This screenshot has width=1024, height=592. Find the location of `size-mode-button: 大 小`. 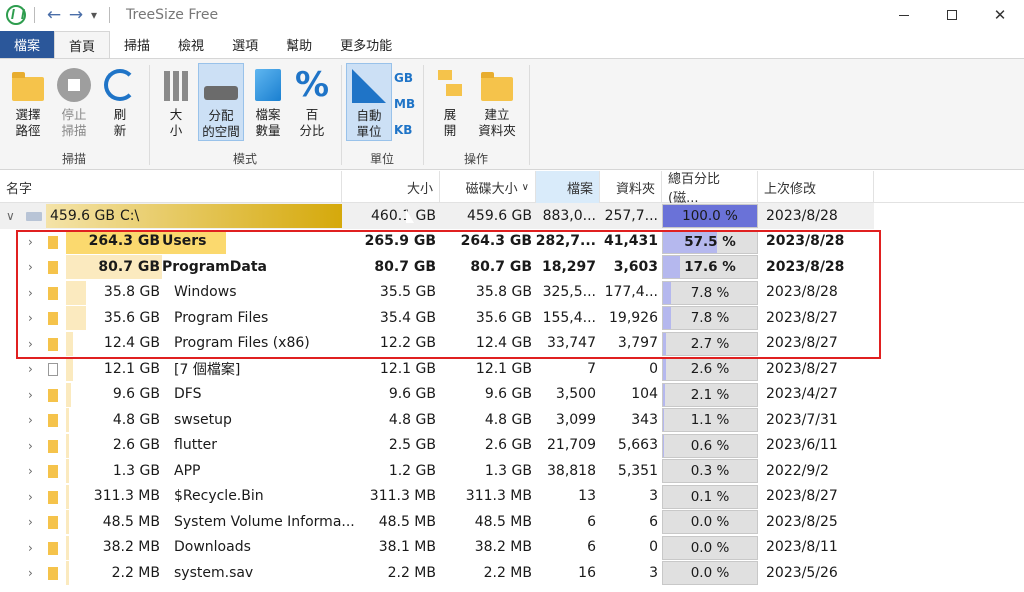

size-mode-button: 大 小 is located at coordinates (176, 101).